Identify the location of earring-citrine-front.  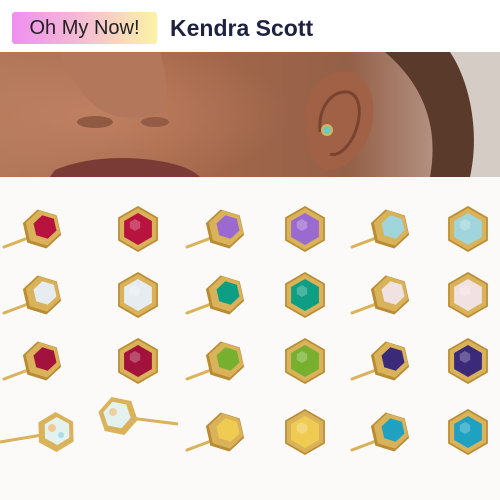
(305, 432).